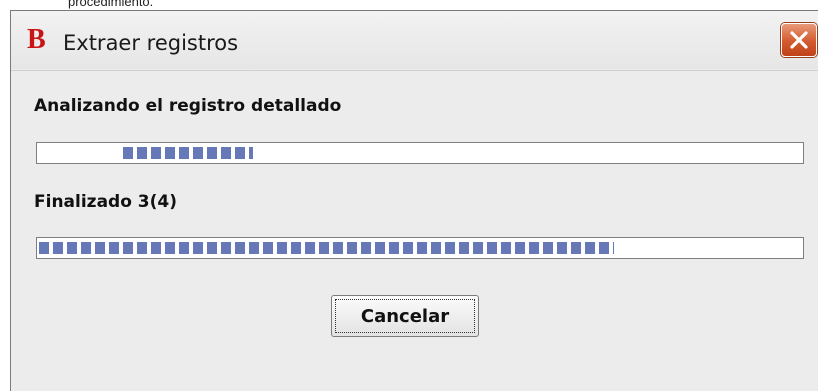 The image size is (818, 391). I want to click on total-progress-bar, so click(420, 248).